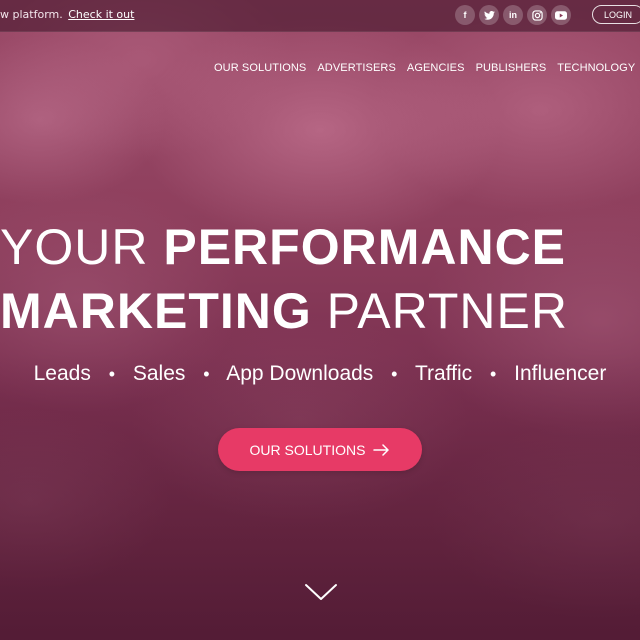 Image resolution: width=640 pixels, height=640 pixels. Describe the element at coordinates (561, 15) in the screenshot. I see `youtube-icon` at that location.